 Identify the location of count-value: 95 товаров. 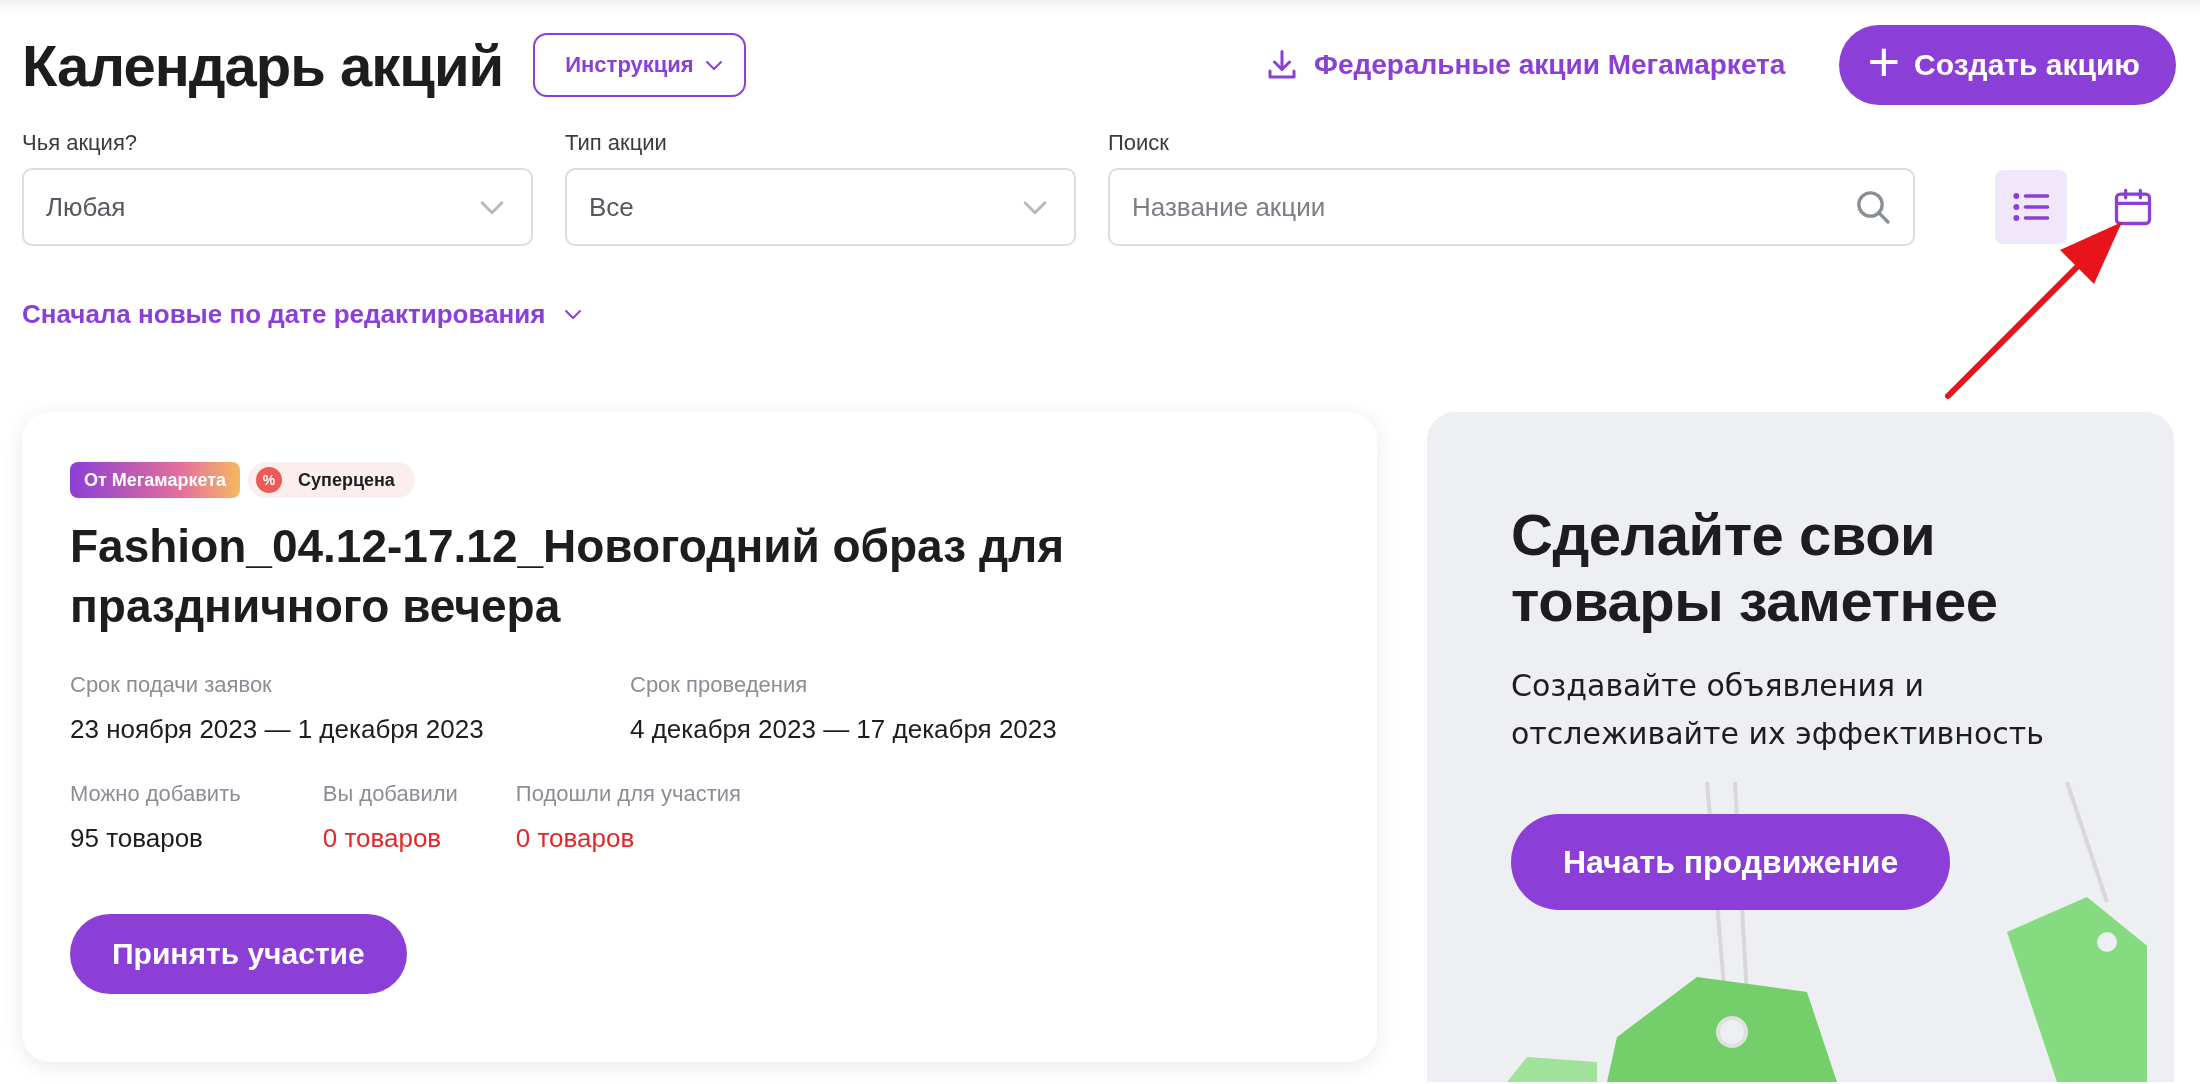
(137, 838).